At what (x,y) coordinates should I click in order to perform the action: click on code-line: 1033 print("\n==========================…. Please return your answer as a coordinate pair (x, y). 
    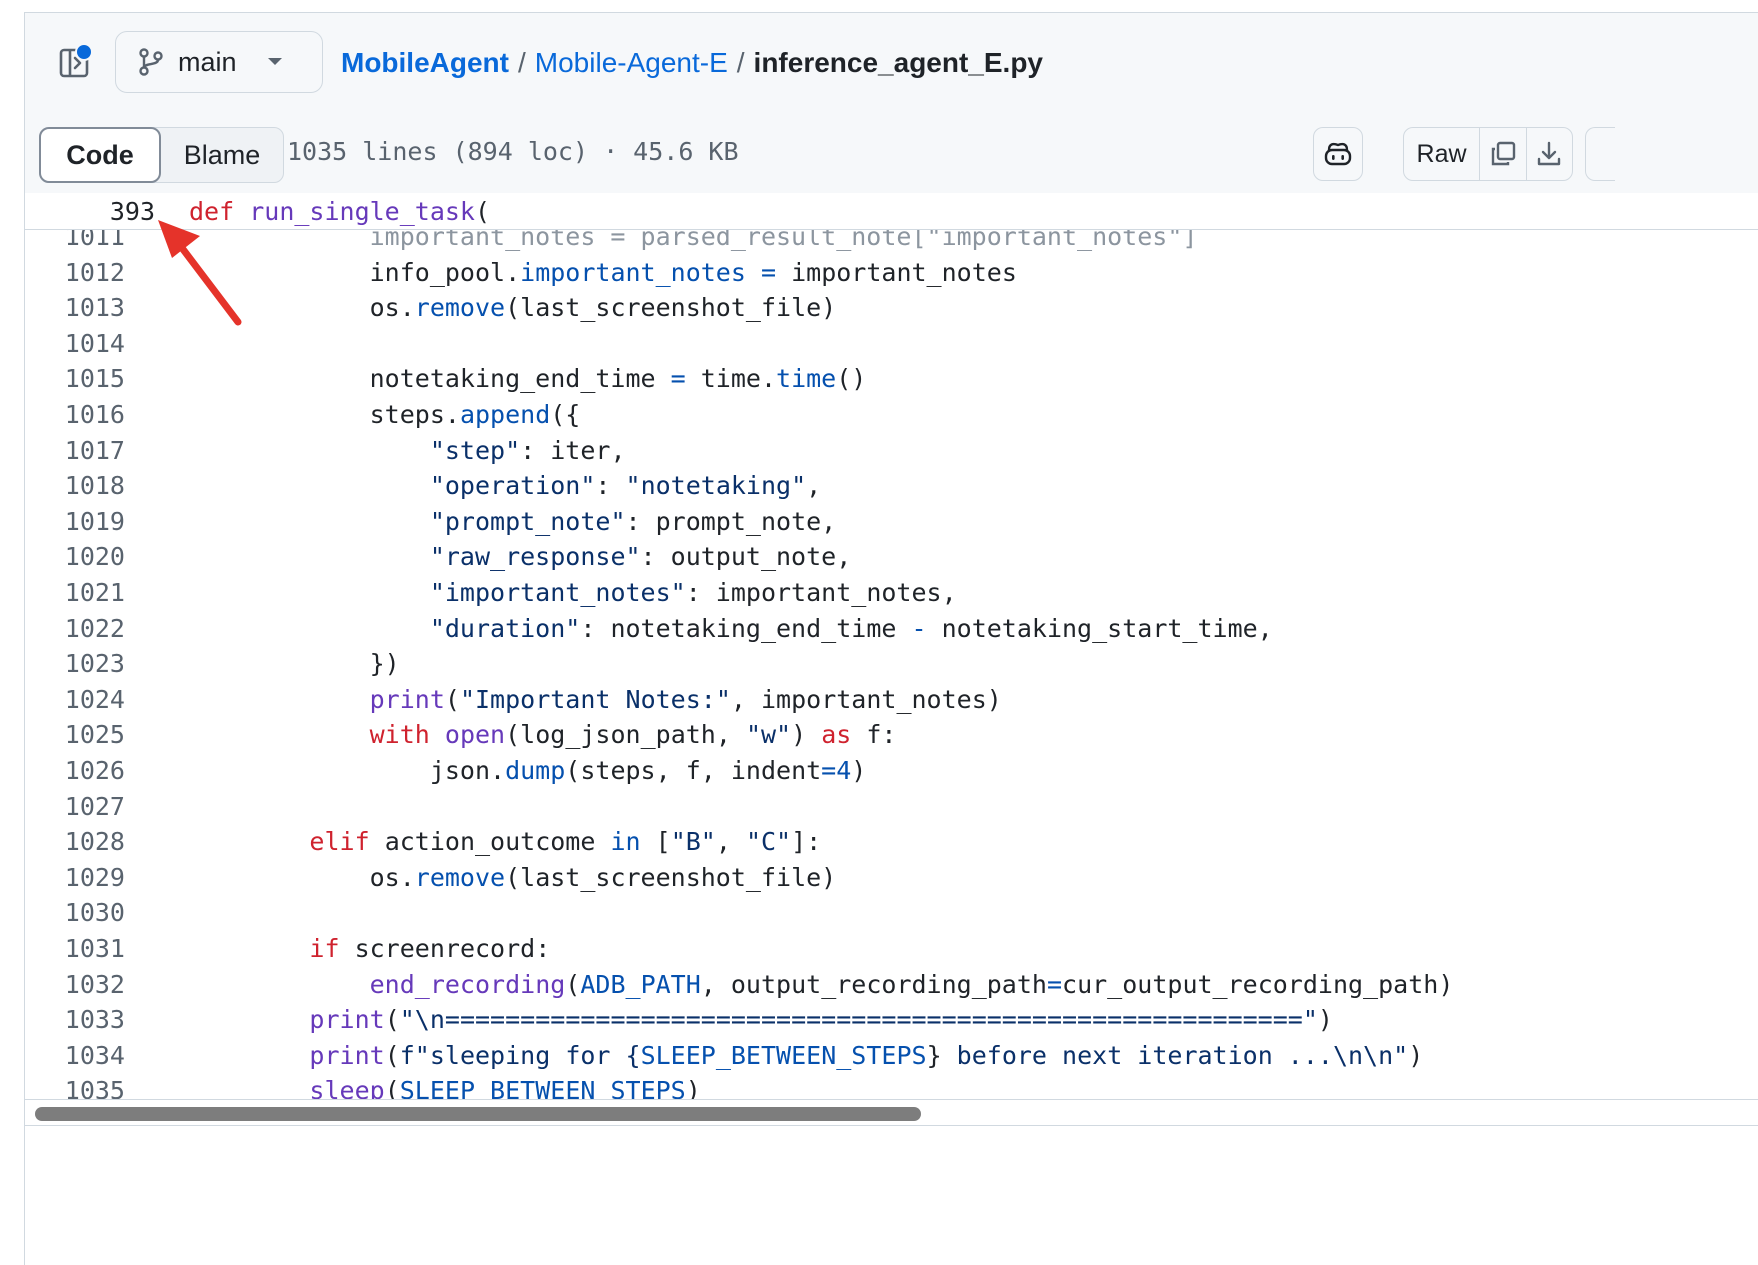
    Looking at the image, I should click on (891, 1023).